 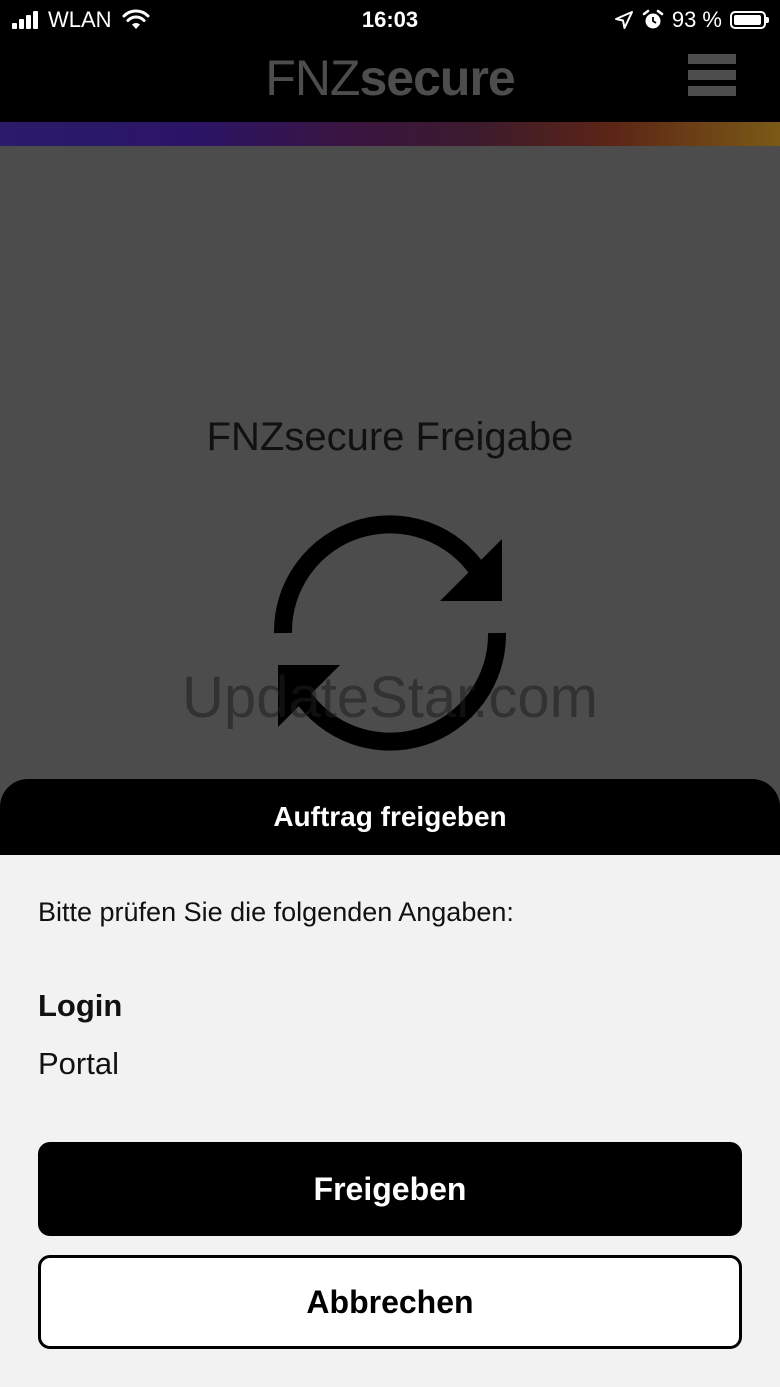 I want to click on logo-text-fnz: FNZ, so click(x=312, y=78).